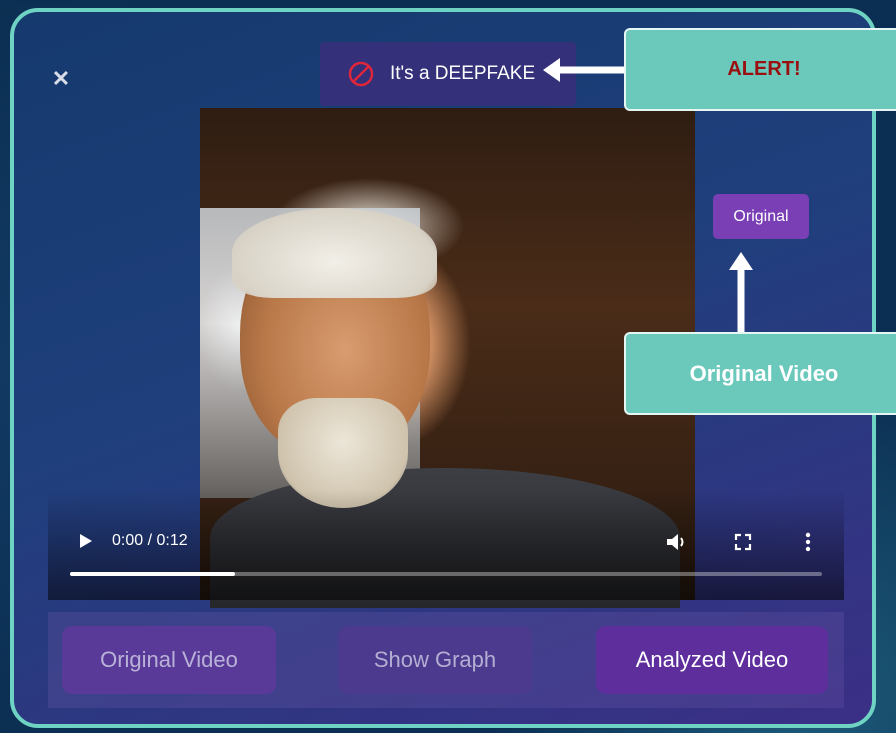  What do you see at coordinates (760, 69) in the screenshot?
I see `alert-callout: ALERT!` at bounding box center [760, 69].